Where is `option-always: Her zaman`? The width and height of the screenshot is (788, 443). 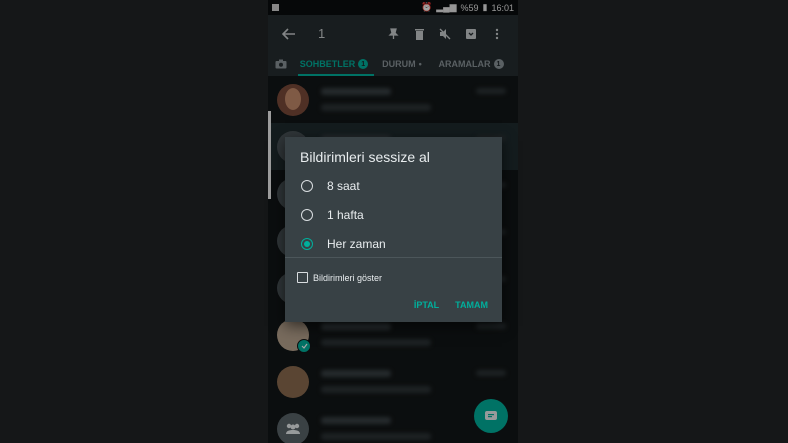
option-always: Her zaman is located at coordinates (343, 244).